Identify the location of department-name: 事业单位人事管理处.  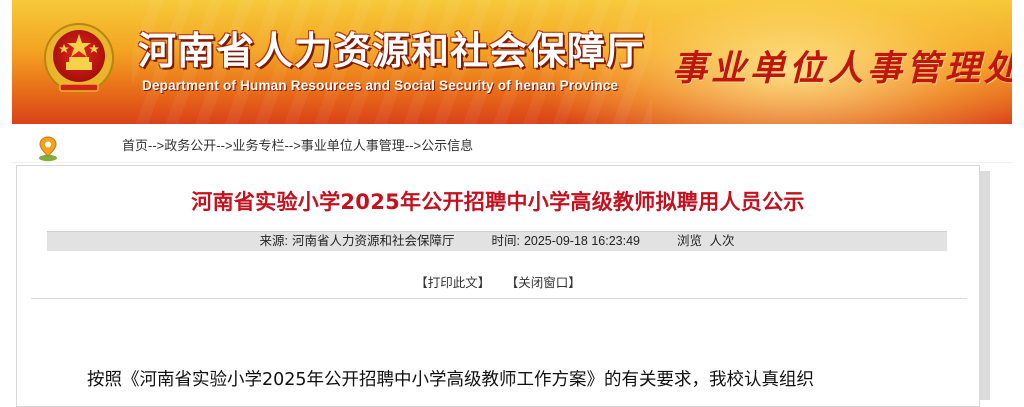
(842, 68).